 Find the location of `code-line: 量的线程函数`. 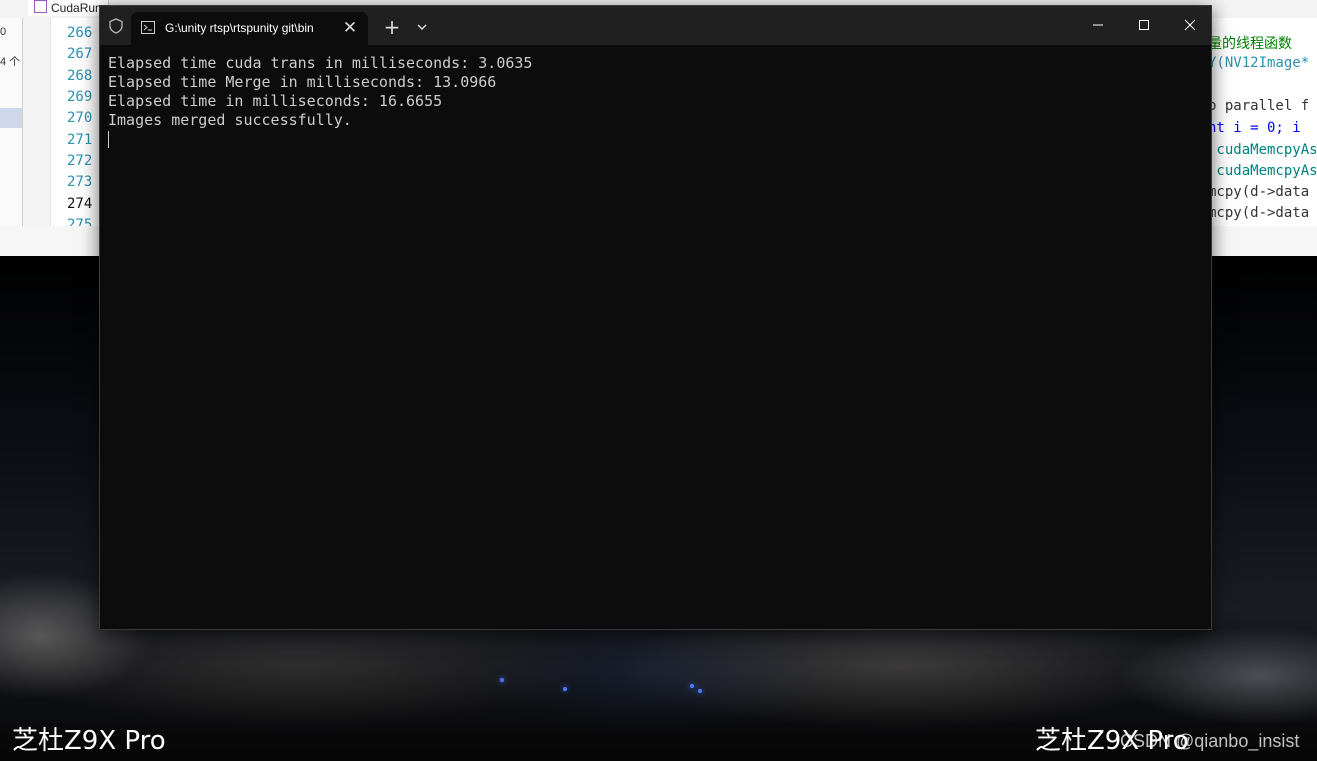

code-line: 量的线程函数 is located at coordinates (1252, 44).